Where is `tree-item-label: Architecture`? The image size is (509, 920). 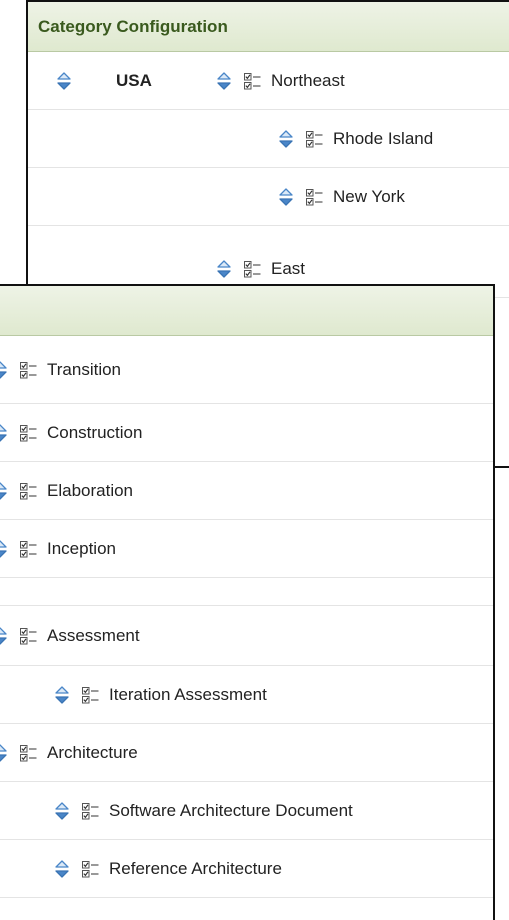 tree-item-label: Architecture is located at coordinates (92, 752).